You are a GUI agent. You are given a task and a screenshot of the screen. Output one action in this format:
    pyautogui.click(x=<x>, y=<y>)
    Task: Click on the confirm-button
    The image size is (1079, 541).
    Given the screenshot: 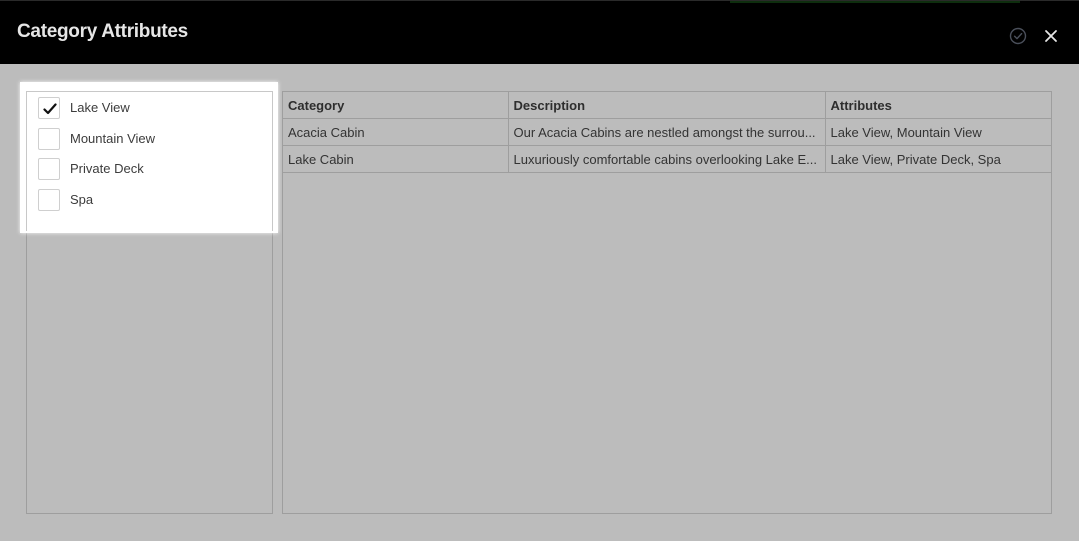 What is the action you would take?
    pyautogui.click(x=1018, y=36)
    